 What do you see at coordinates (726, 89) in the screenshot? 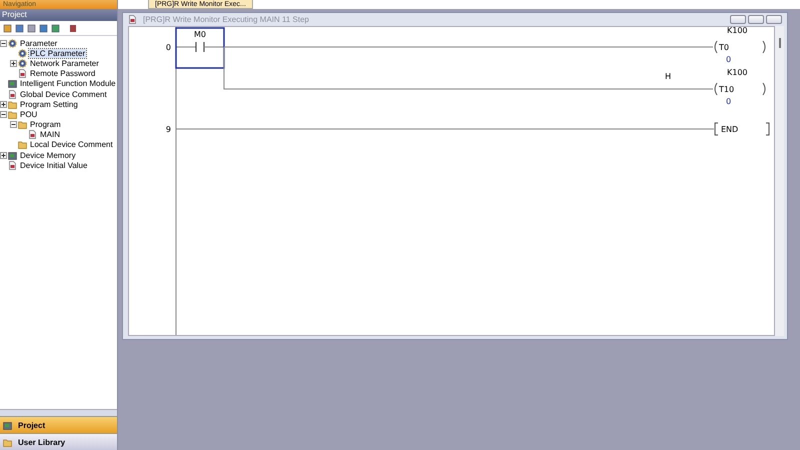
I see `device-label: T10` at bounding box center [726, 89].